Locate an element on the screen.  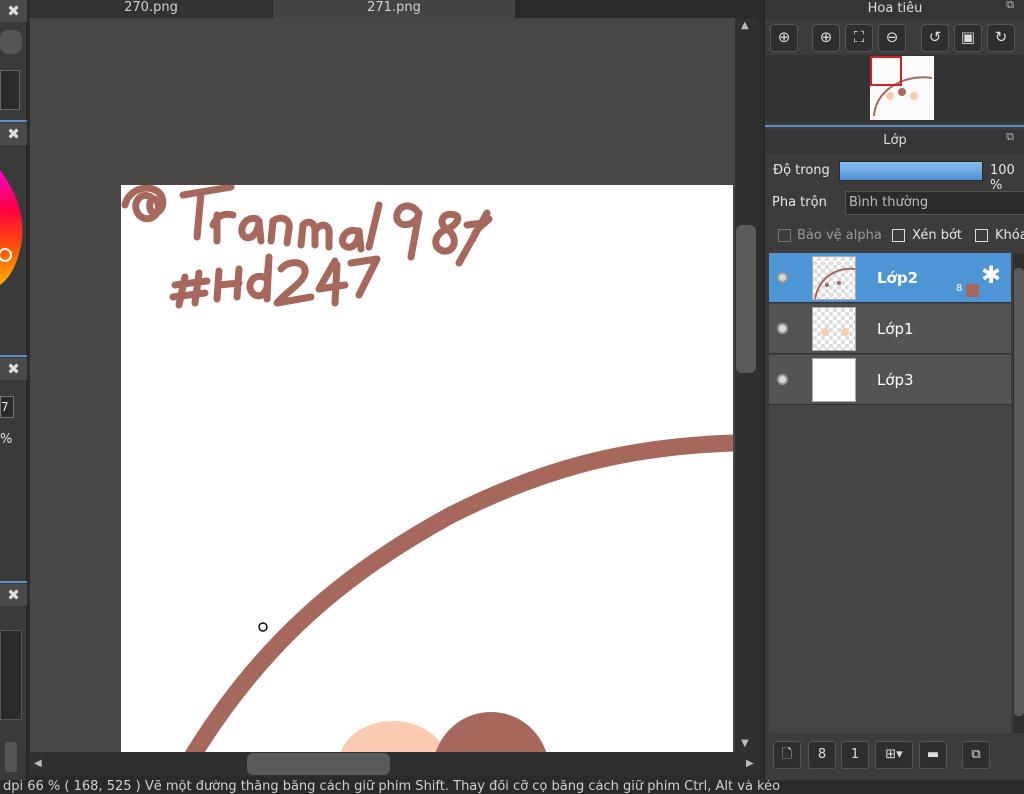
document-tabs: 270.png 271.png is located at coordinates (397, 9).